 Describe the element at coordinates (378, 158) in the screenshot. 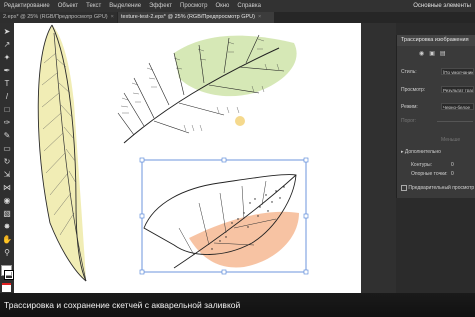

I see `panel-dock-strip` at that location.